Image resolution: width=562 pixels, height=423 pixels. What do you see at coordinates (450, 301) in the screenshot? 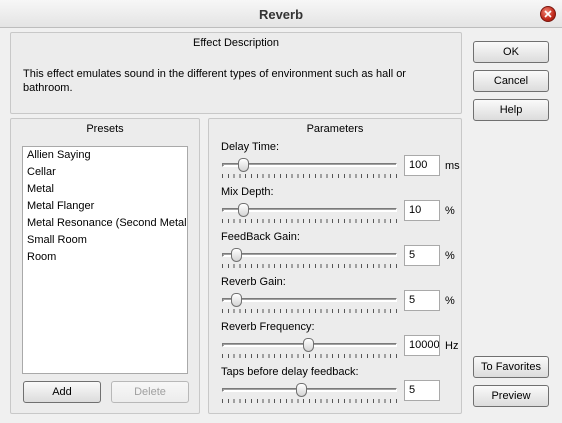
I see `reverb-gain-unit: %` at bounding box center [450, 301].